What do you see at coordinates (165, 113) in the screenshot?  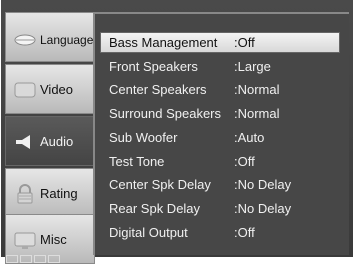 I see `setting-name: Surround Speakers` at bounding box center [165, 113].